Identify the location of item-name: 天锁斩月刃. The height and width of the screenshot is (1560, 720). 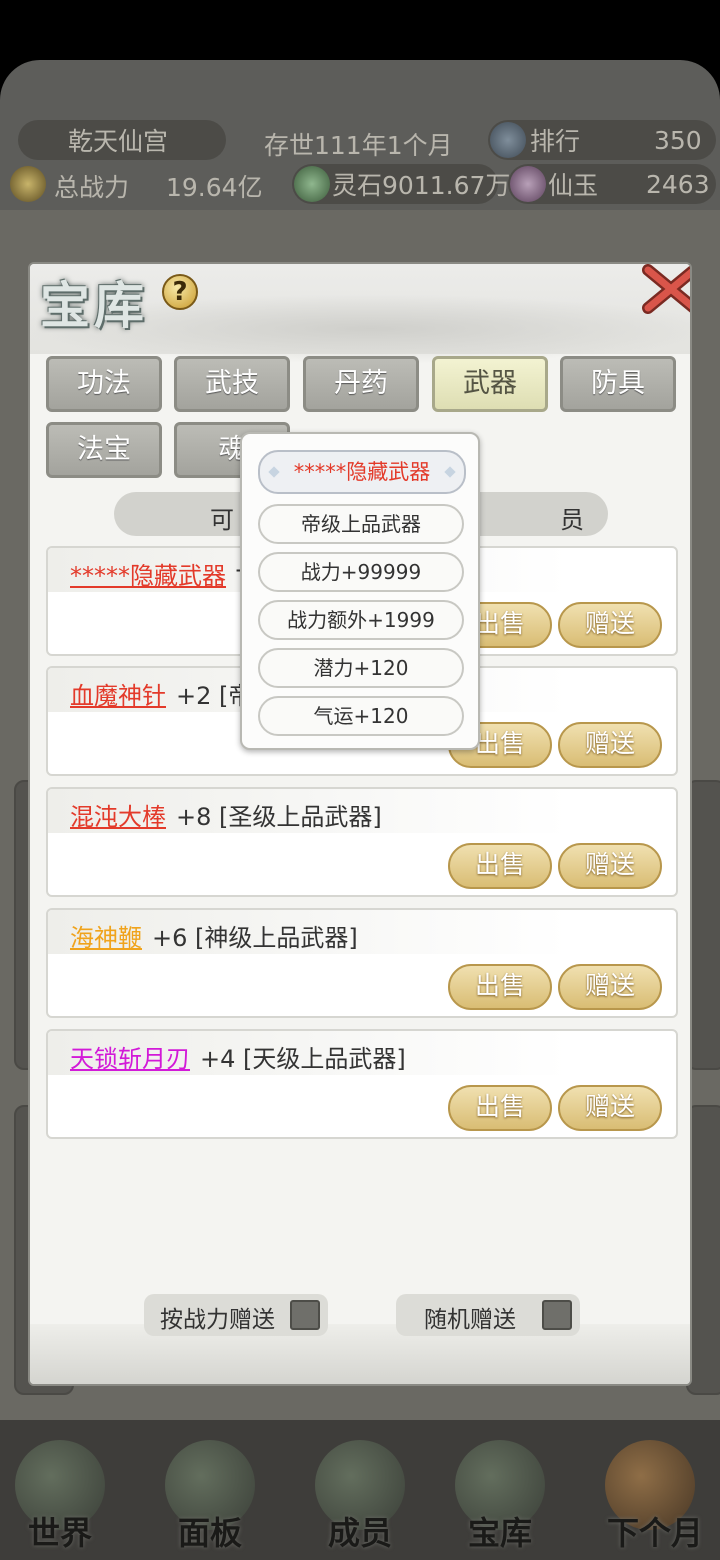
(130, 1056).